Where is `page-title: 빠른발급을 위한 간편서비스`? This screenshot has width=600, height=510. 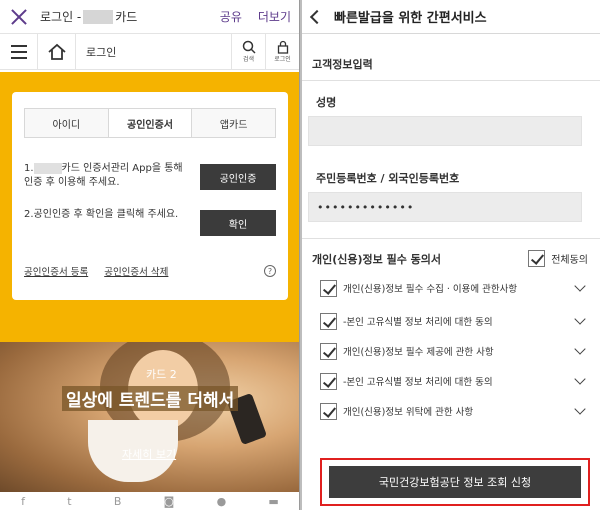 page-title: 빠른발급을 위한 간편서비스 is located at coordinates (410, 18).